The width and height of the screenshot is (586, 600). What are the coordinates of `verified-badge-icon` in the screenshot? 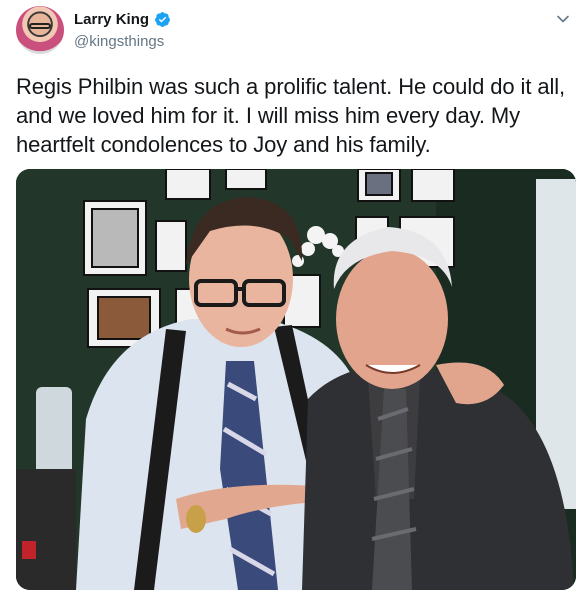 It's located at (162, 19).